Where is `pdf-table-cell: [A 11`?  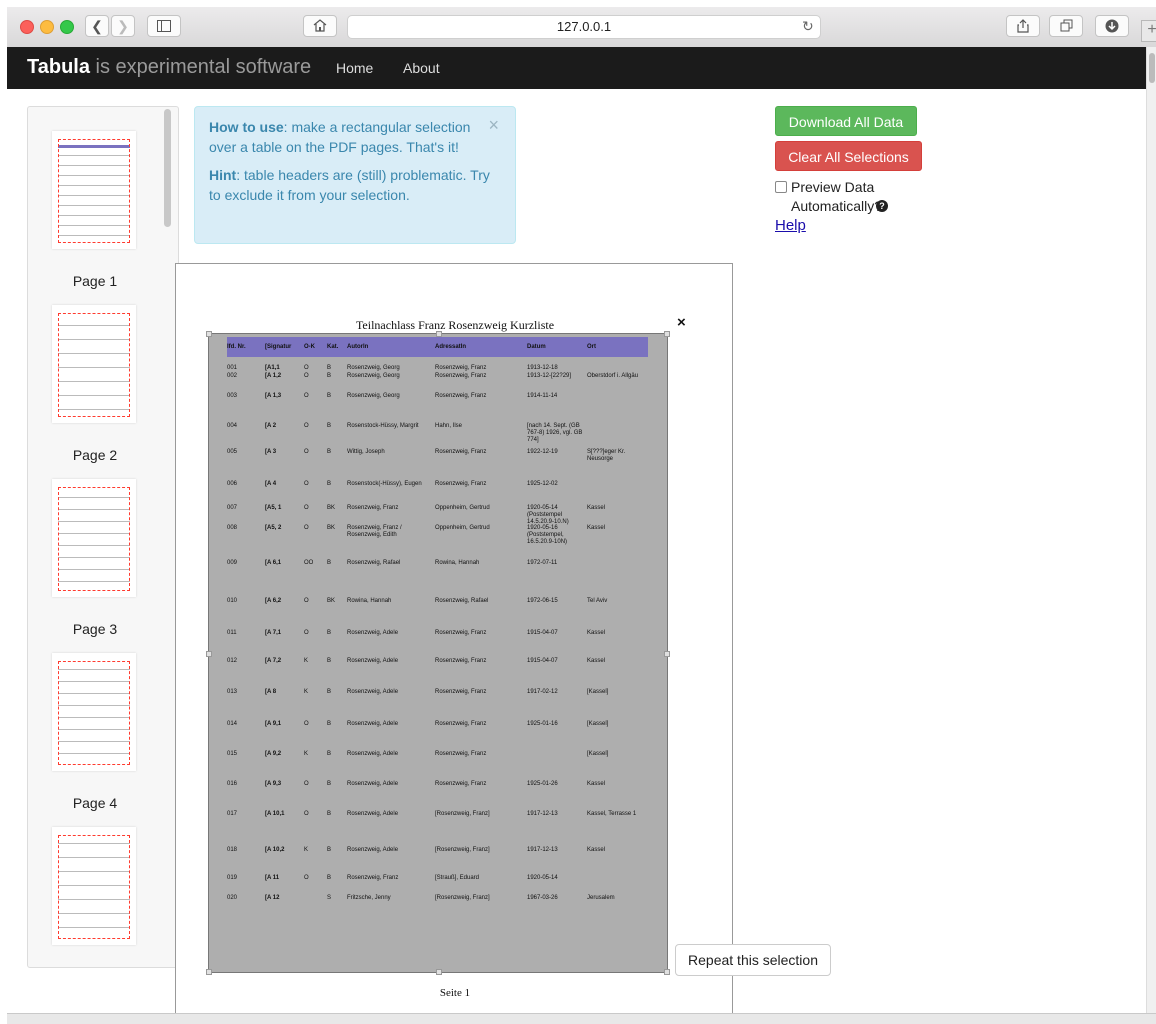 pdf-table-cell: [A 11 is located at coordinates (272, 878).